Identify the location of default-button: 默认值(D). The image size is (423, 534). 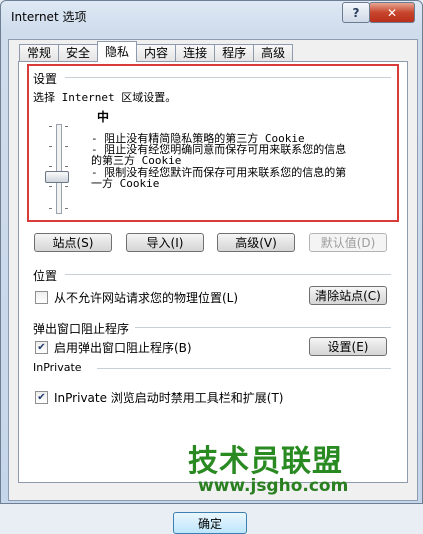
(348, 242).